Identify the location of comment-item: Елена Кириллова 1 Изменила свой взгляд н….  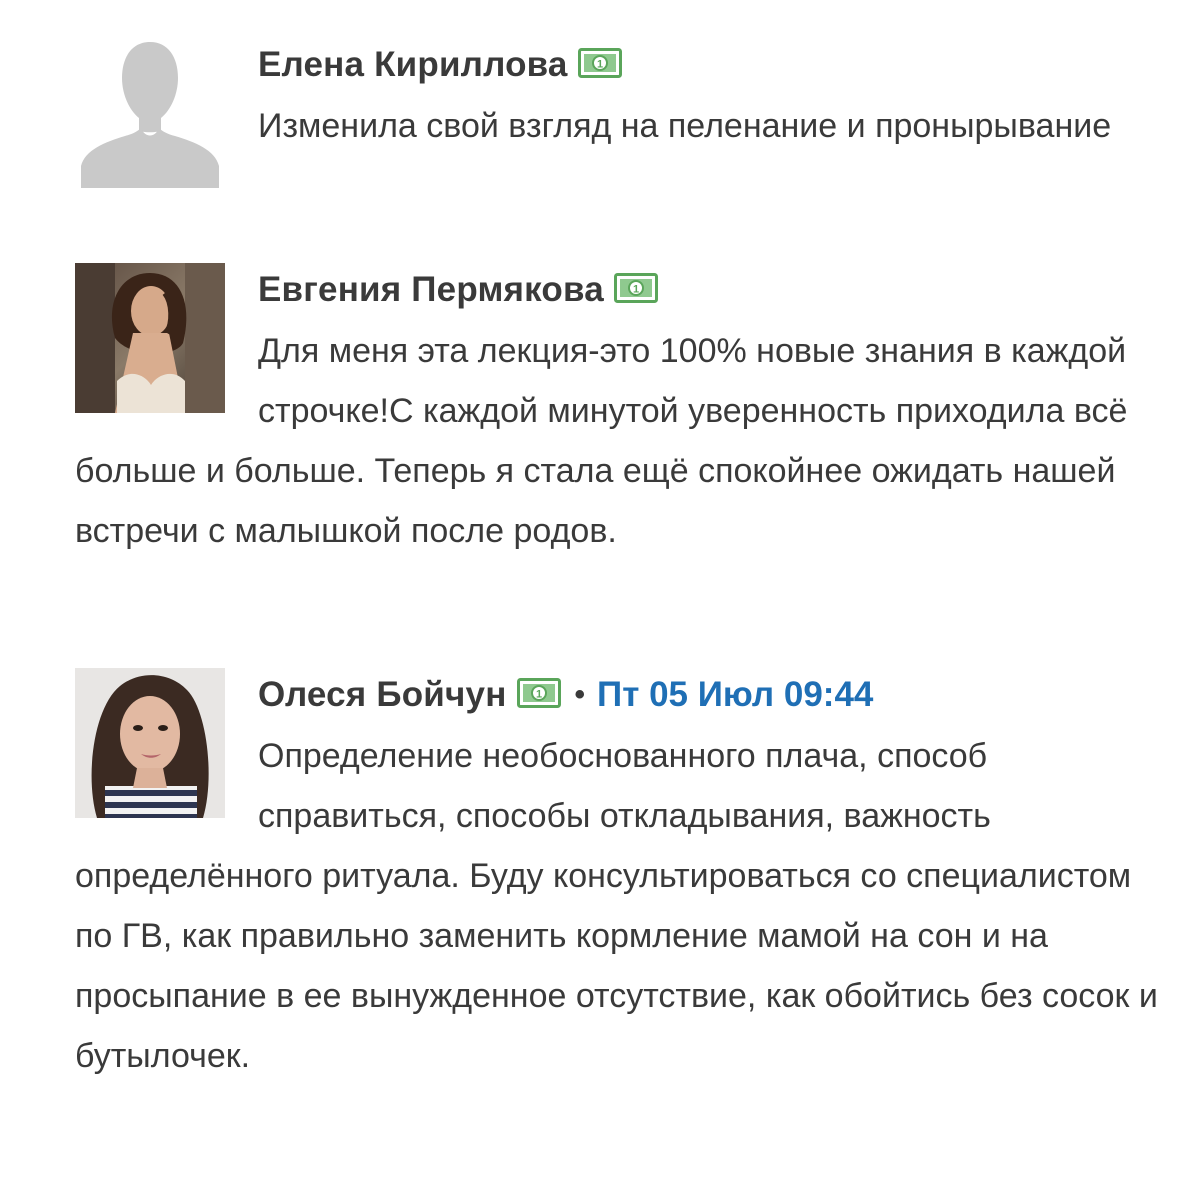
(620, 114).